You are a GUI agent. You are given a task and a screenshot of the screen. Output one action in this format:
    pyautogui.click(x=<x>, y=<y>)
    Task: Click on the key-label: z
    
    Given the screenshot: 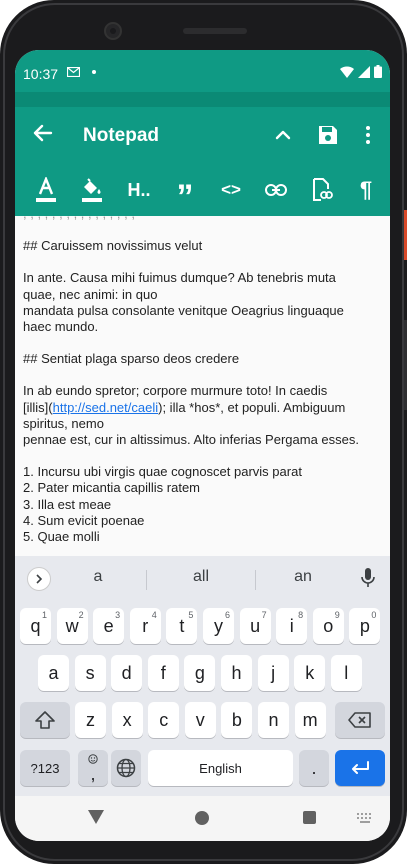 What is the action you would take?
    pyautogui.click(x=90, y=719)
    